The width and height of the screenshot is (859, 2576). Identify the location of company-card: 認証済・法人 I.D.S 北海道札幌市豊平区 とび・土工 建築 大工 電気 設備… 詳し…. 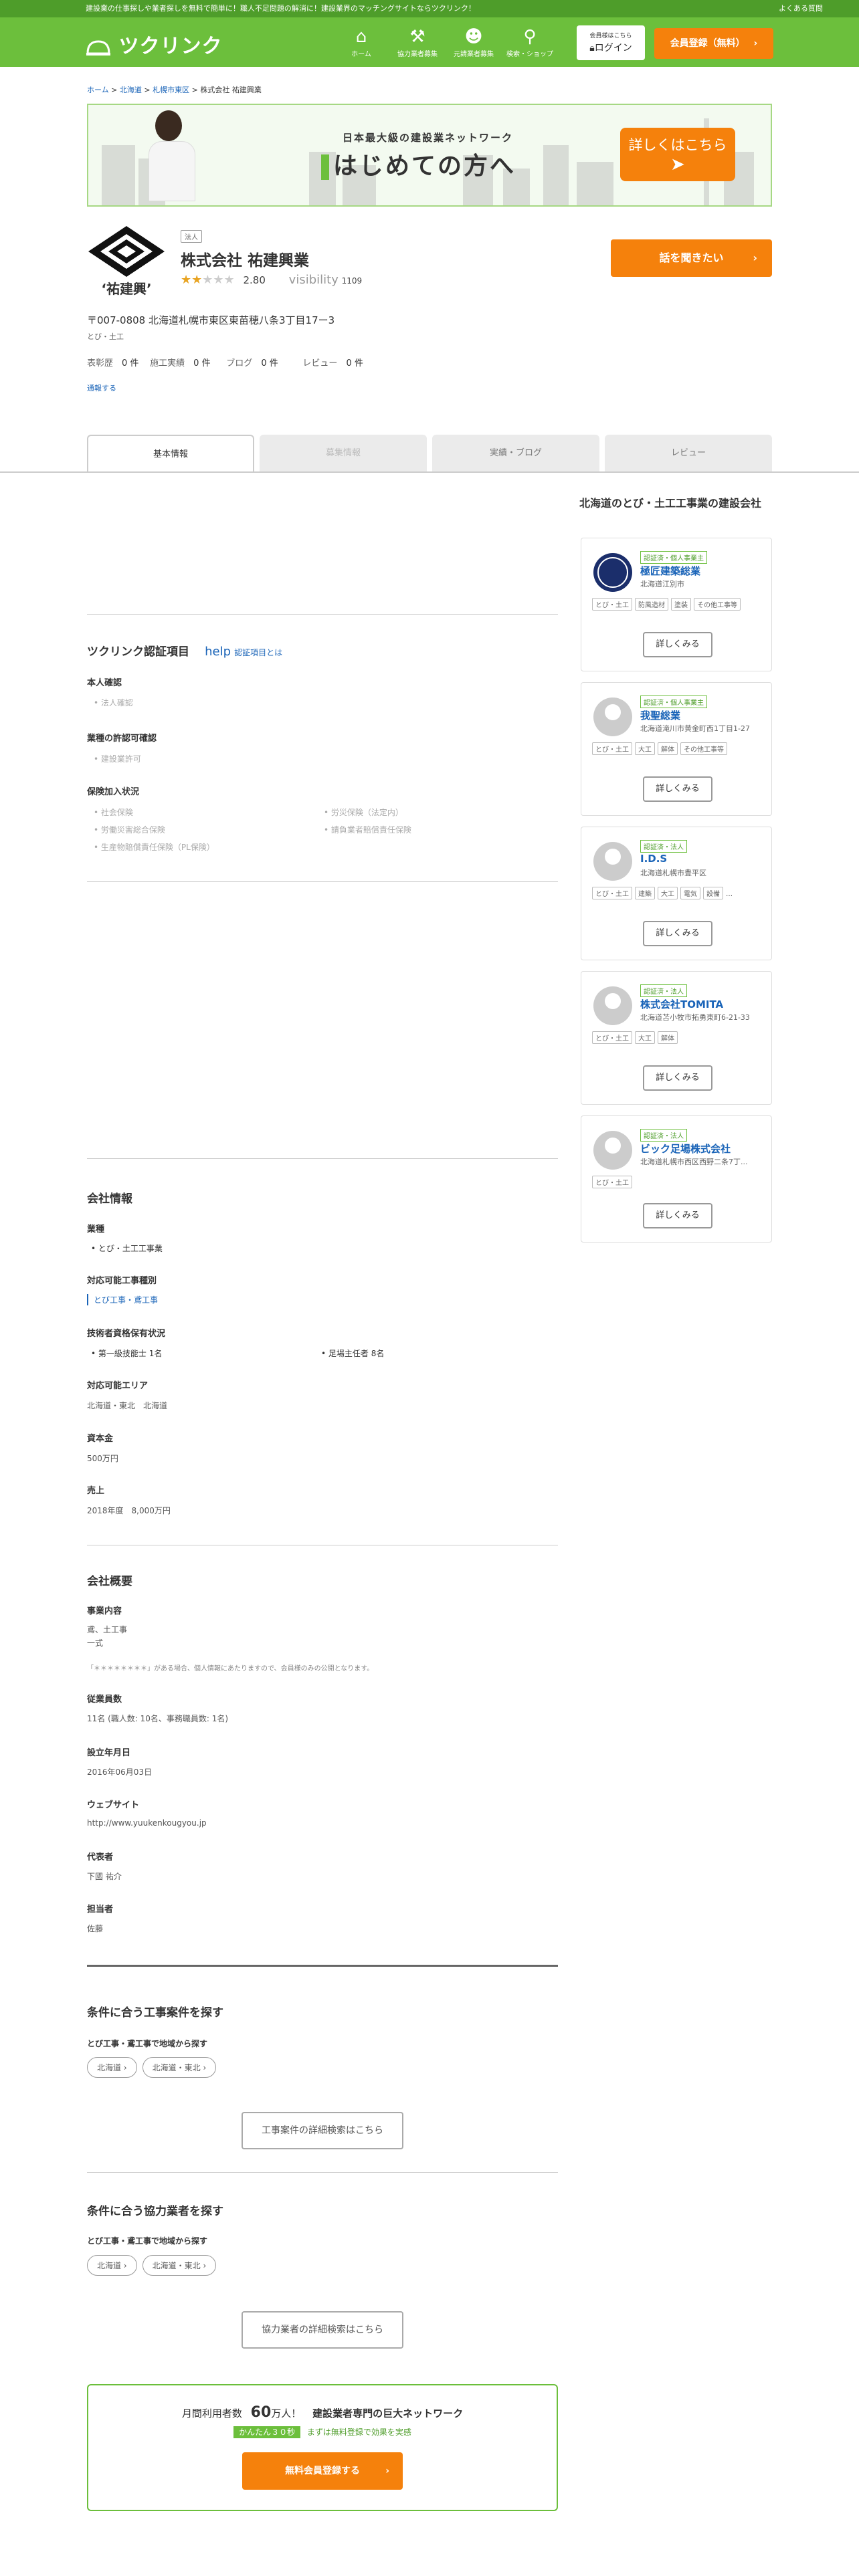
(676, 893).